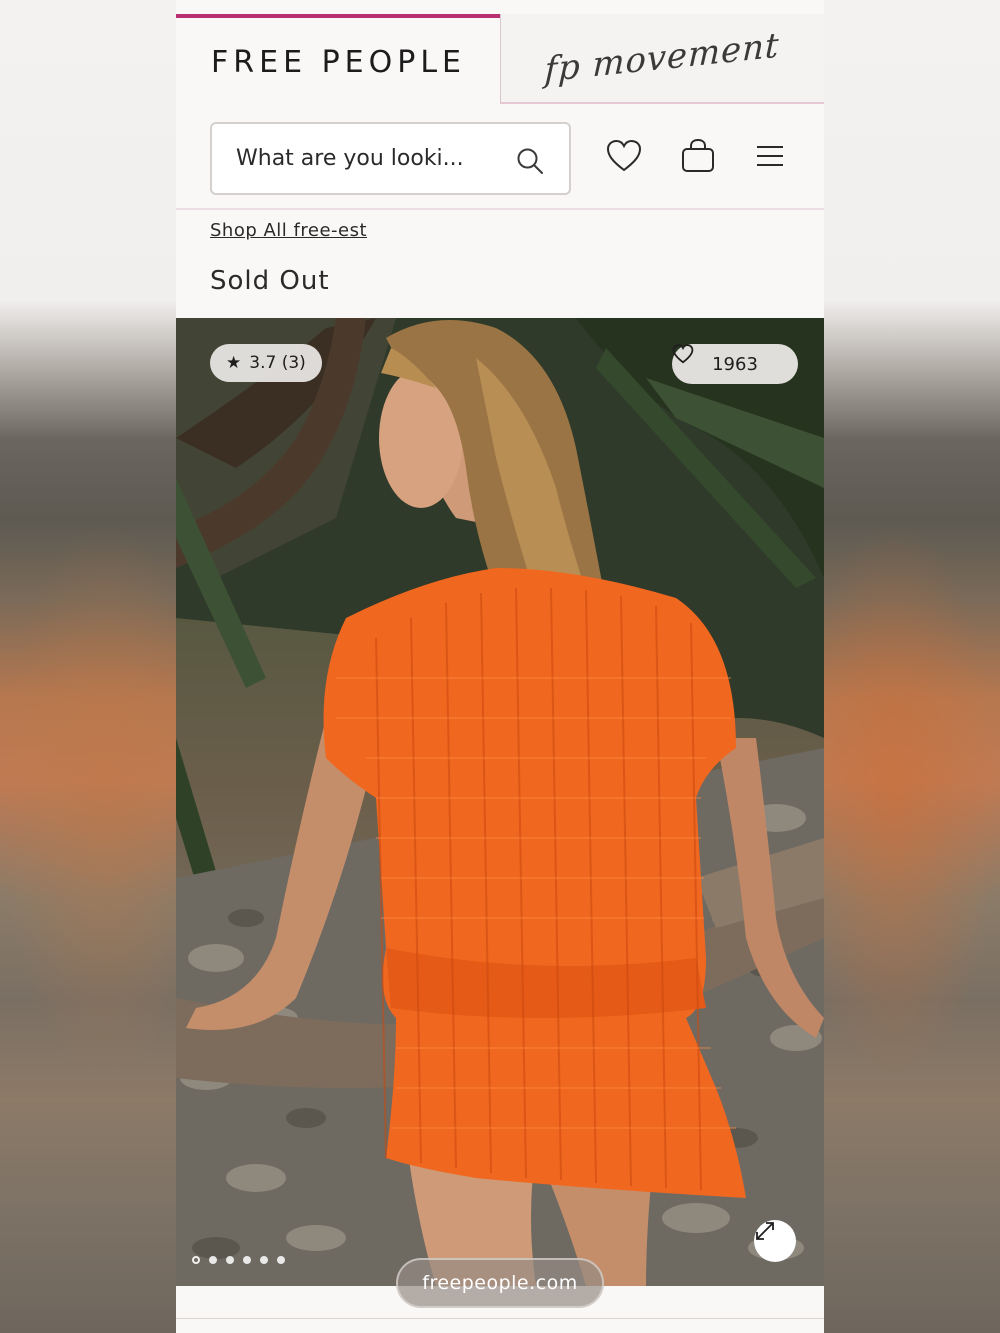 The width and height of the screenshot is (1000, 1333). I want to click on tab-free-people: FREE PEOPLE, so click(338, 59).